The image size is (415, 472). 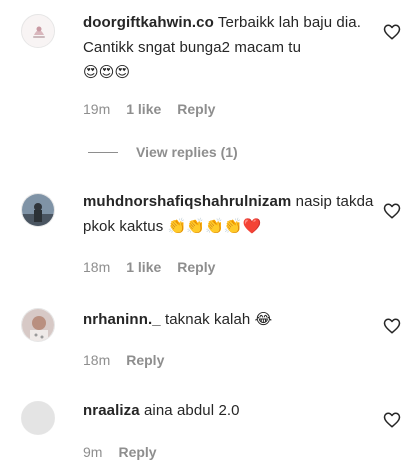 What do you see at coordinates (263, 319) in the screenshot?
I see `comment-emojis: 😂` at bounding box center [263, 319].